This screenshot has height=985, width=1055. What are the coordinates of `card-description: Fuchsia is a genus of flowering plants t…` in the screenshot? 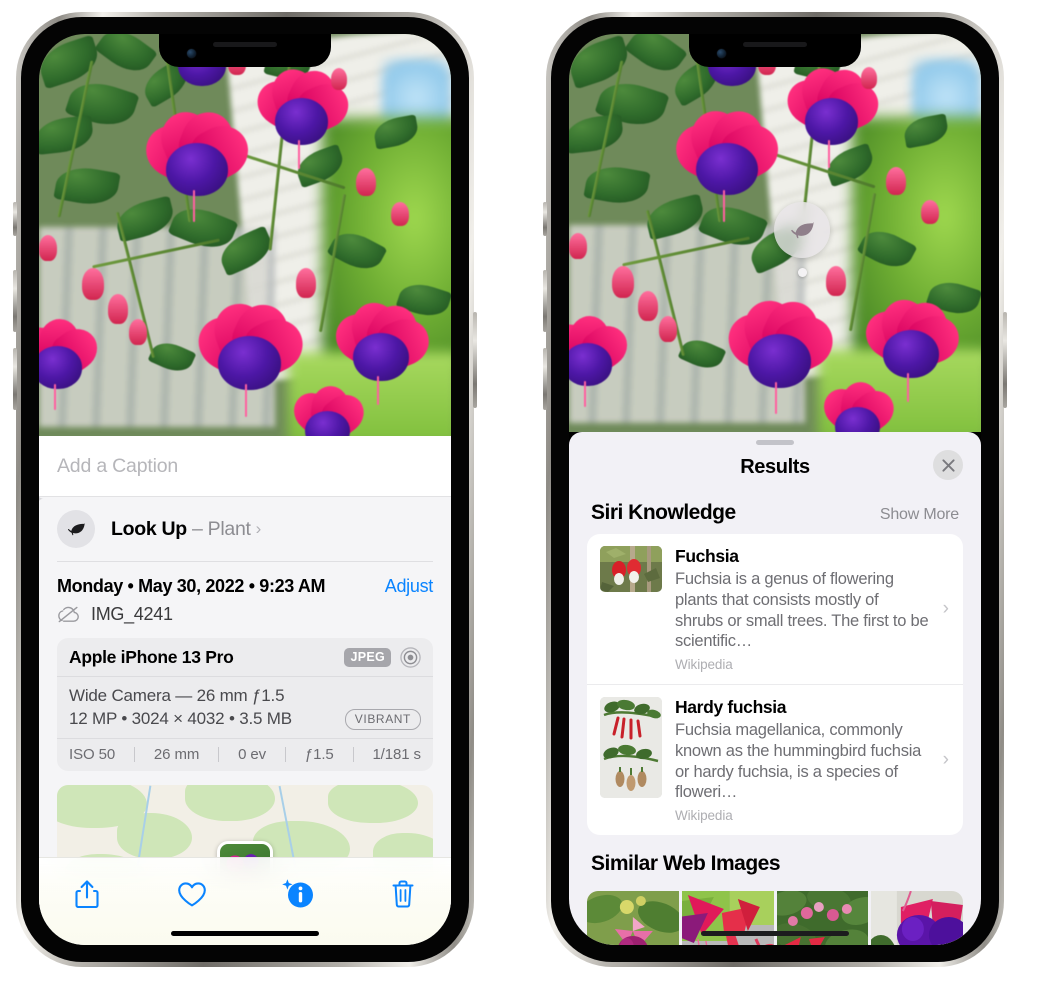 It's located at (802, 610).